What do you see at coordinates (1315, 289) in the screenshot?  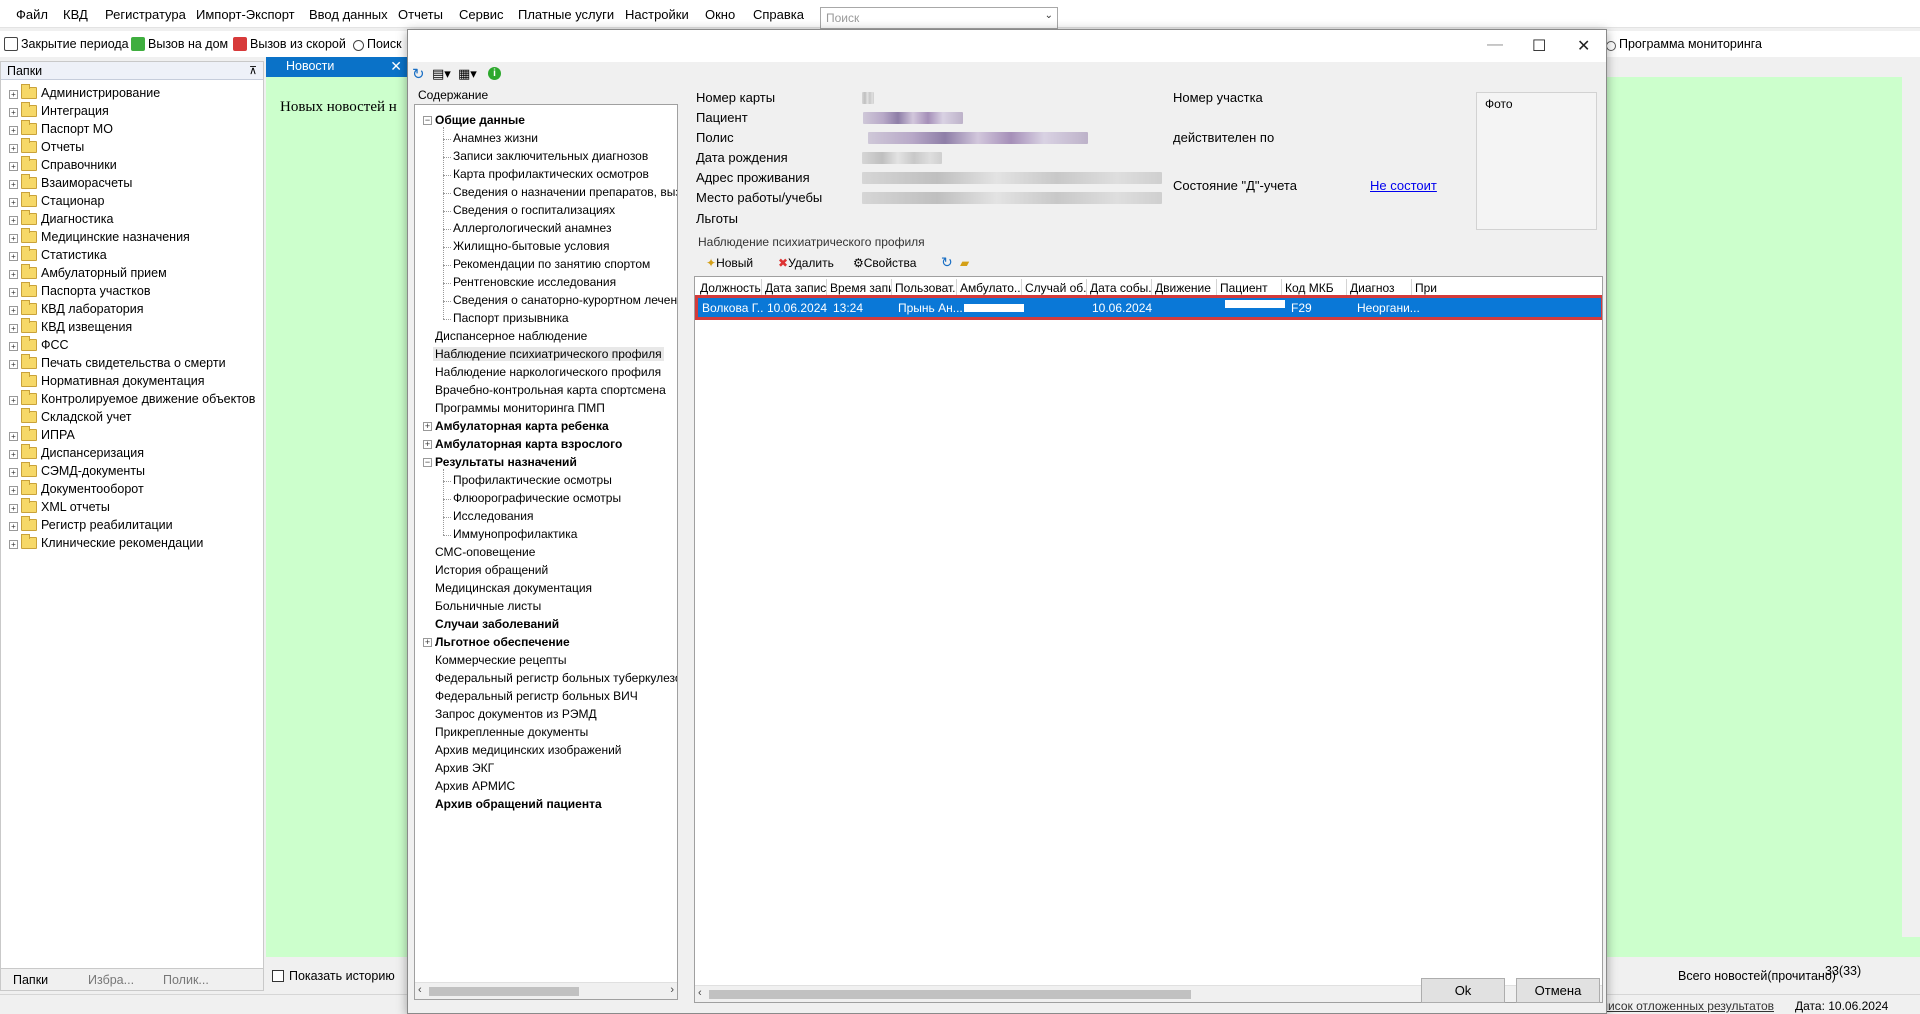 I see `column-header: Код МКБ` at bounding box center [1315, 289].